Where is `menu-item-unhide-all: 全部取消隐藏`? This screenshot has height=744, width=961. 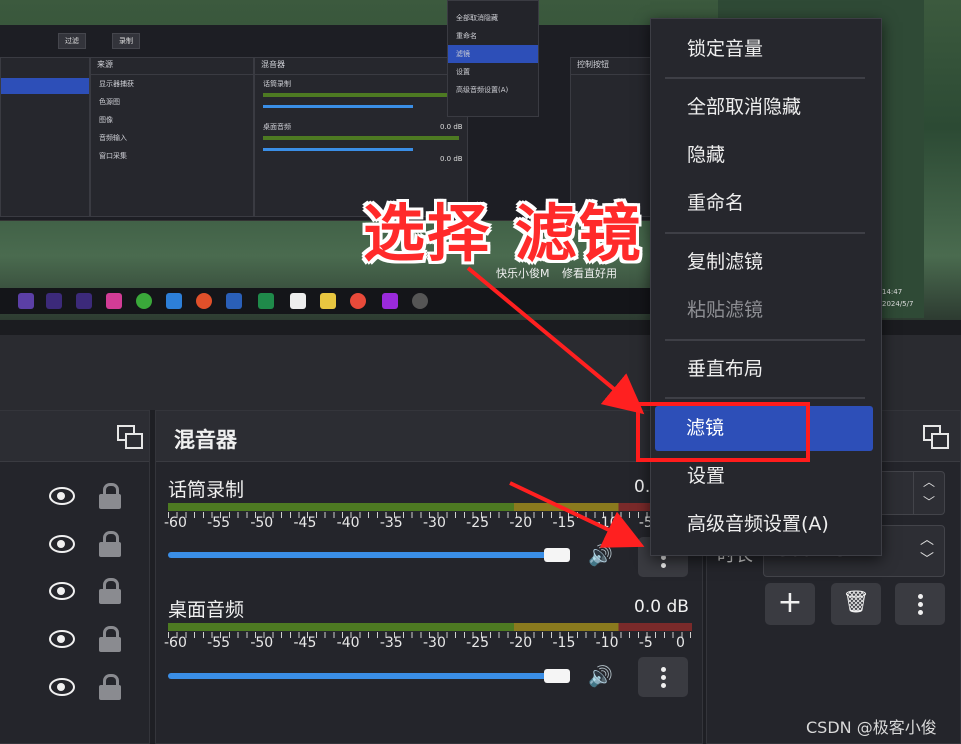
menu-item-unhide-all: 全部取消隐藏 is located at coordinates (766, 107).